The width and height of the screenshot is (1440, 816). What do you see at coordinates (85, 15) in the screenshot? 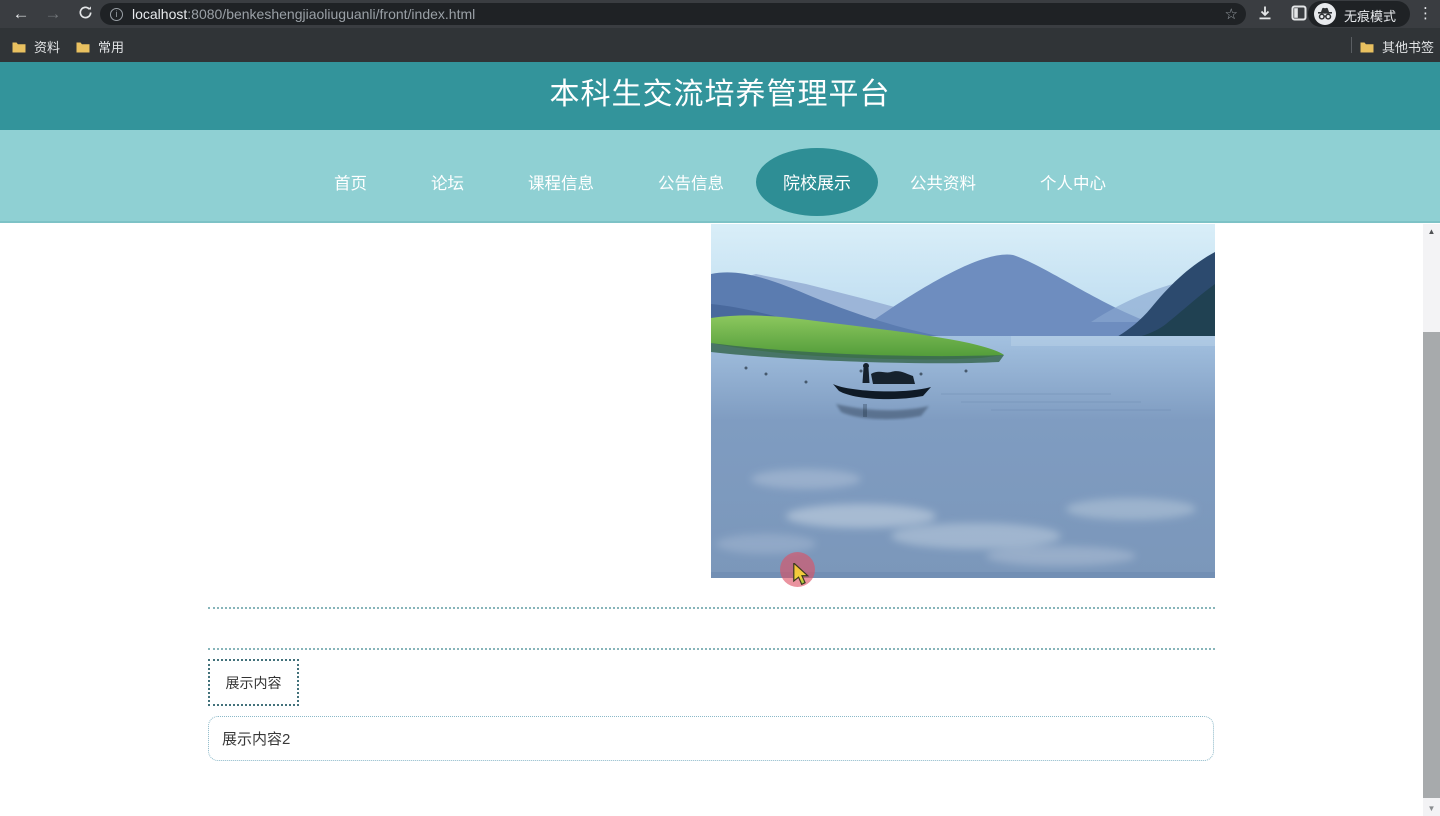
I see `refresh-icon` at bounding box center [85, 15].